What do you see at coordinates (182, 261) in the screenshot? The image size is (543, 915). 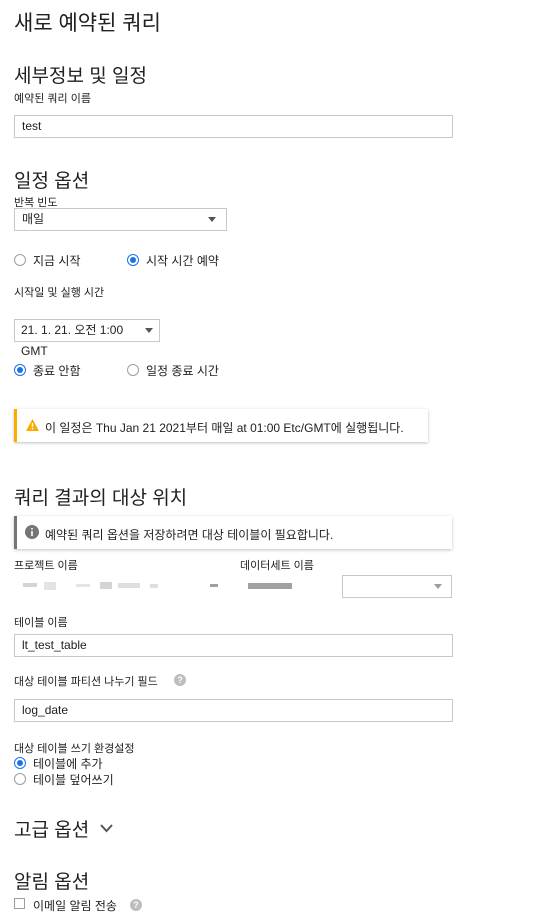 I see `schedule-start-label: 시작 시간 예약` at bounding box center [182, 261].